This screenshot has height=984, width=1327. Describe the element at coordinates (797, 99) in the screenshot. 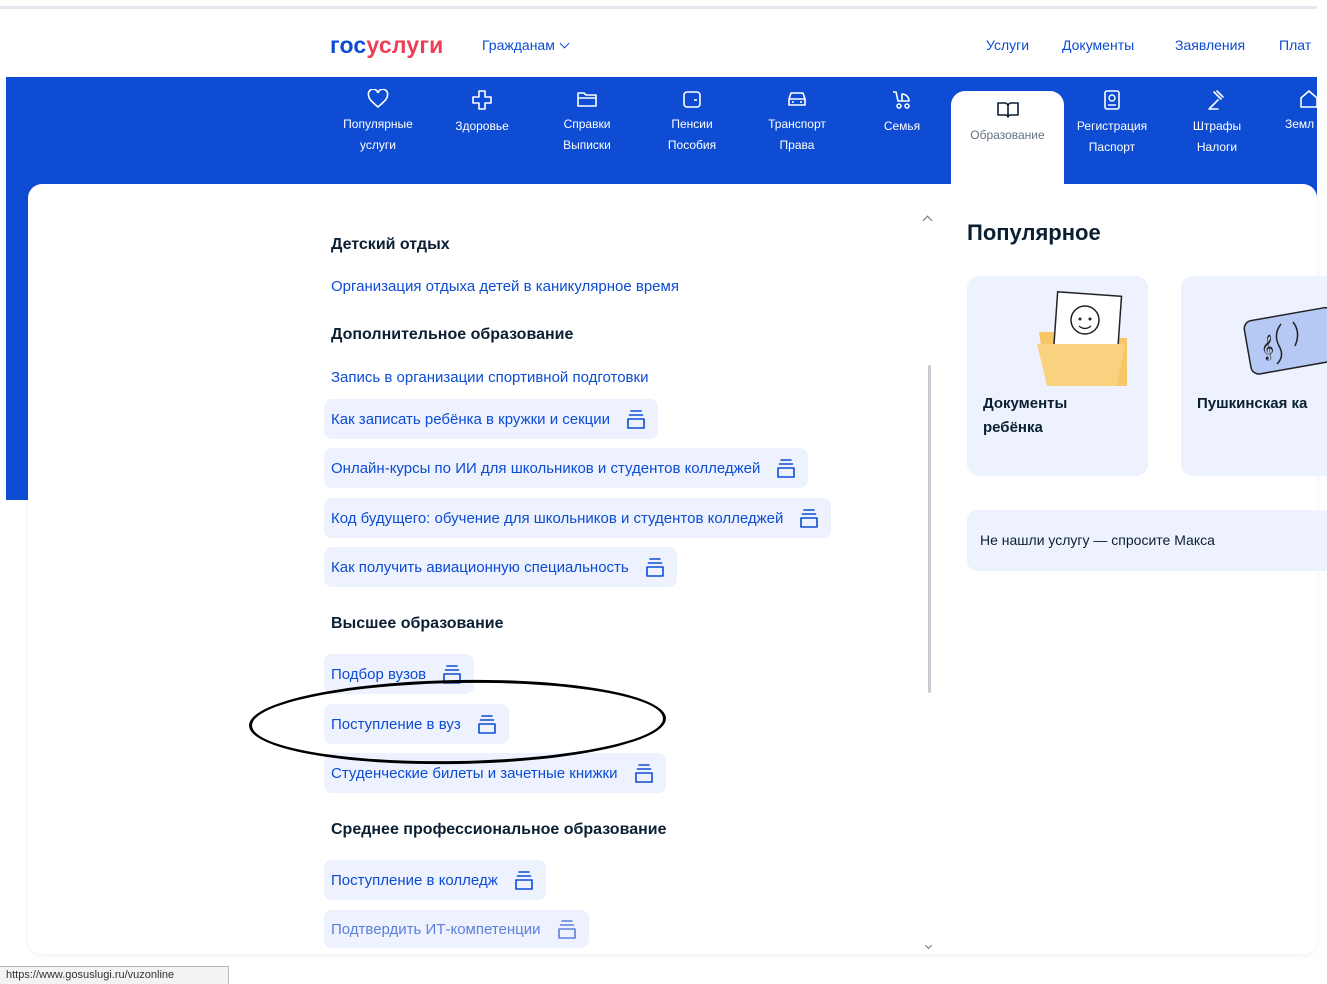

I see `car-icon` at that location.